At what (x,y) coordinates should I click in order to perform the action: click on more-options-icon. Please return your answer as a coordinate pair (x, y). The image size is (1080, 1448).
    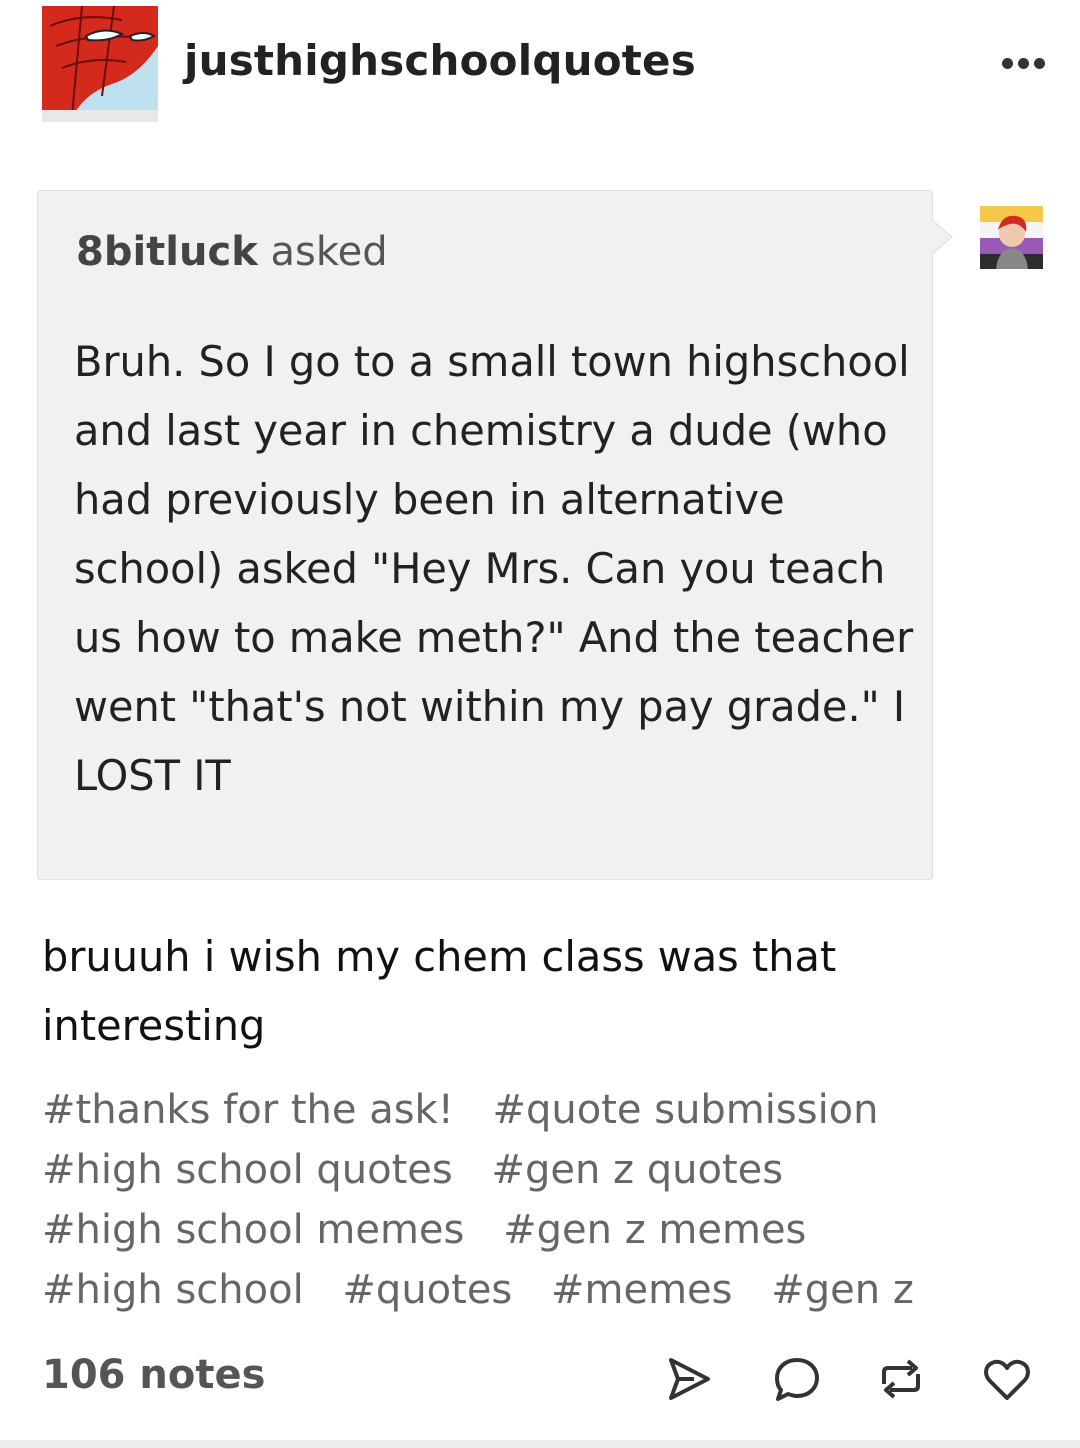
    Looking at the image, I should click on (1023, 63).